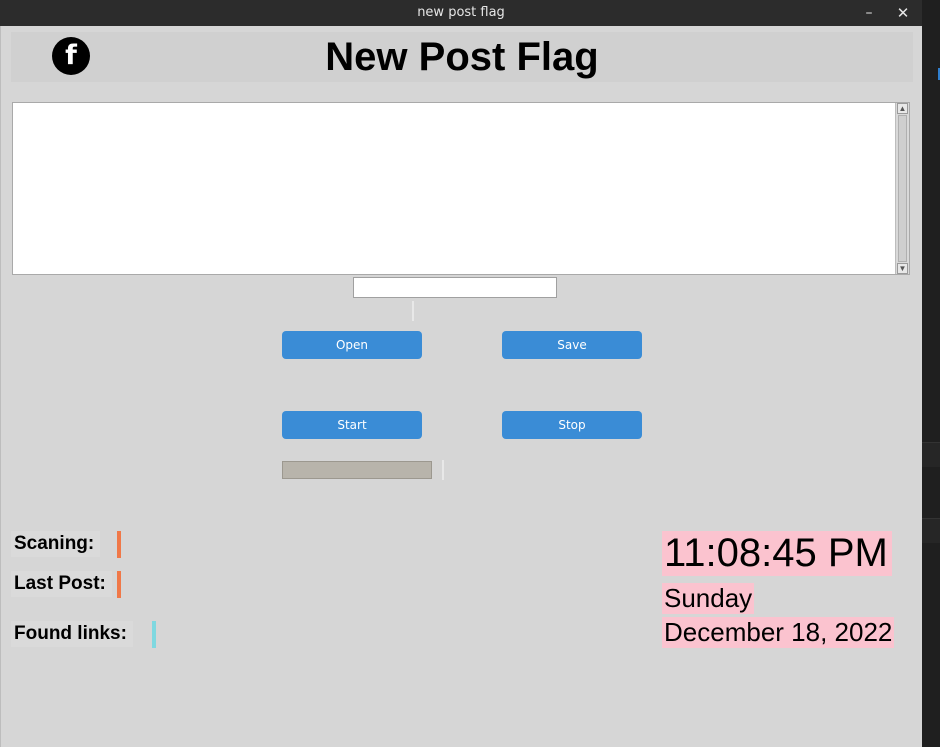 Image resolution: width=940 pixels, height=747 pixels. I want to click on scroll-down-icon: ▼, so click(902, 268).